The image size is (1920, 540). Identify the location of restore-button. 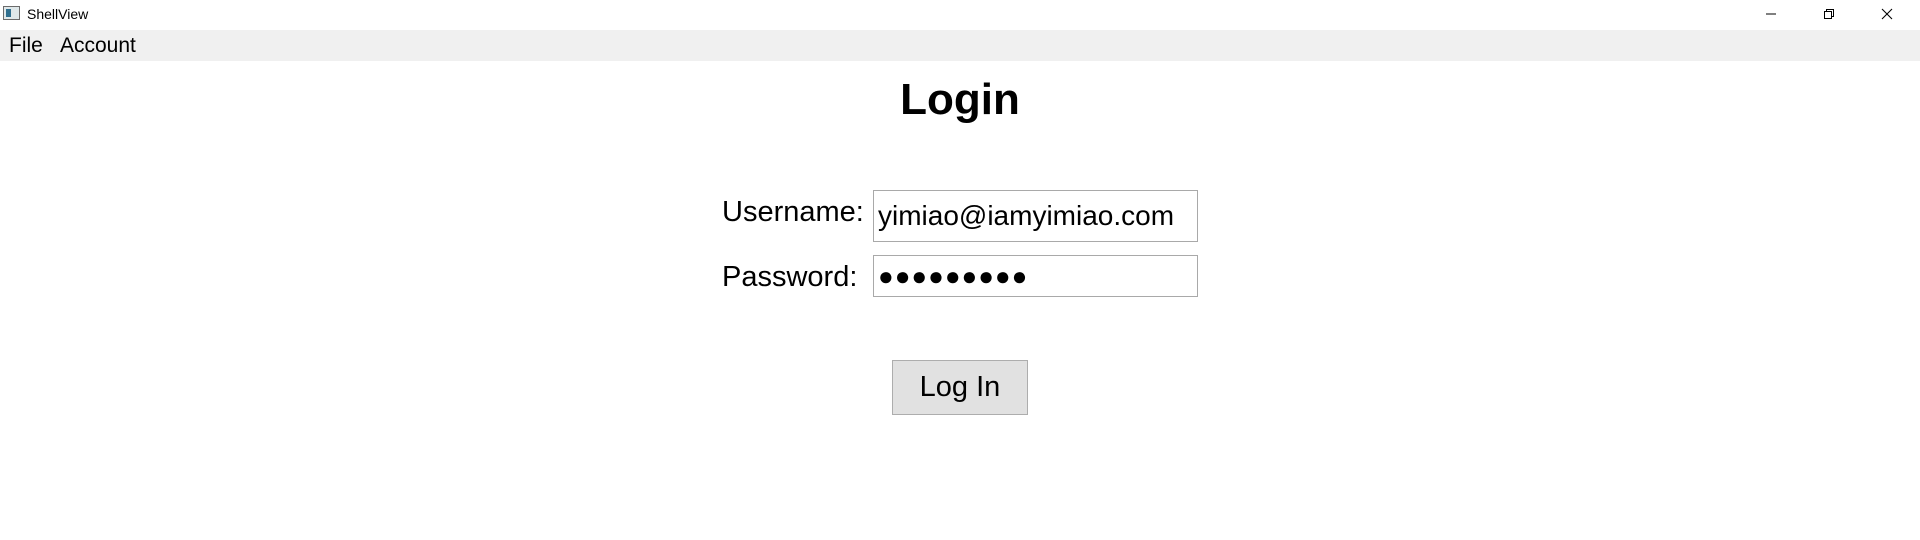
(1829, 15).